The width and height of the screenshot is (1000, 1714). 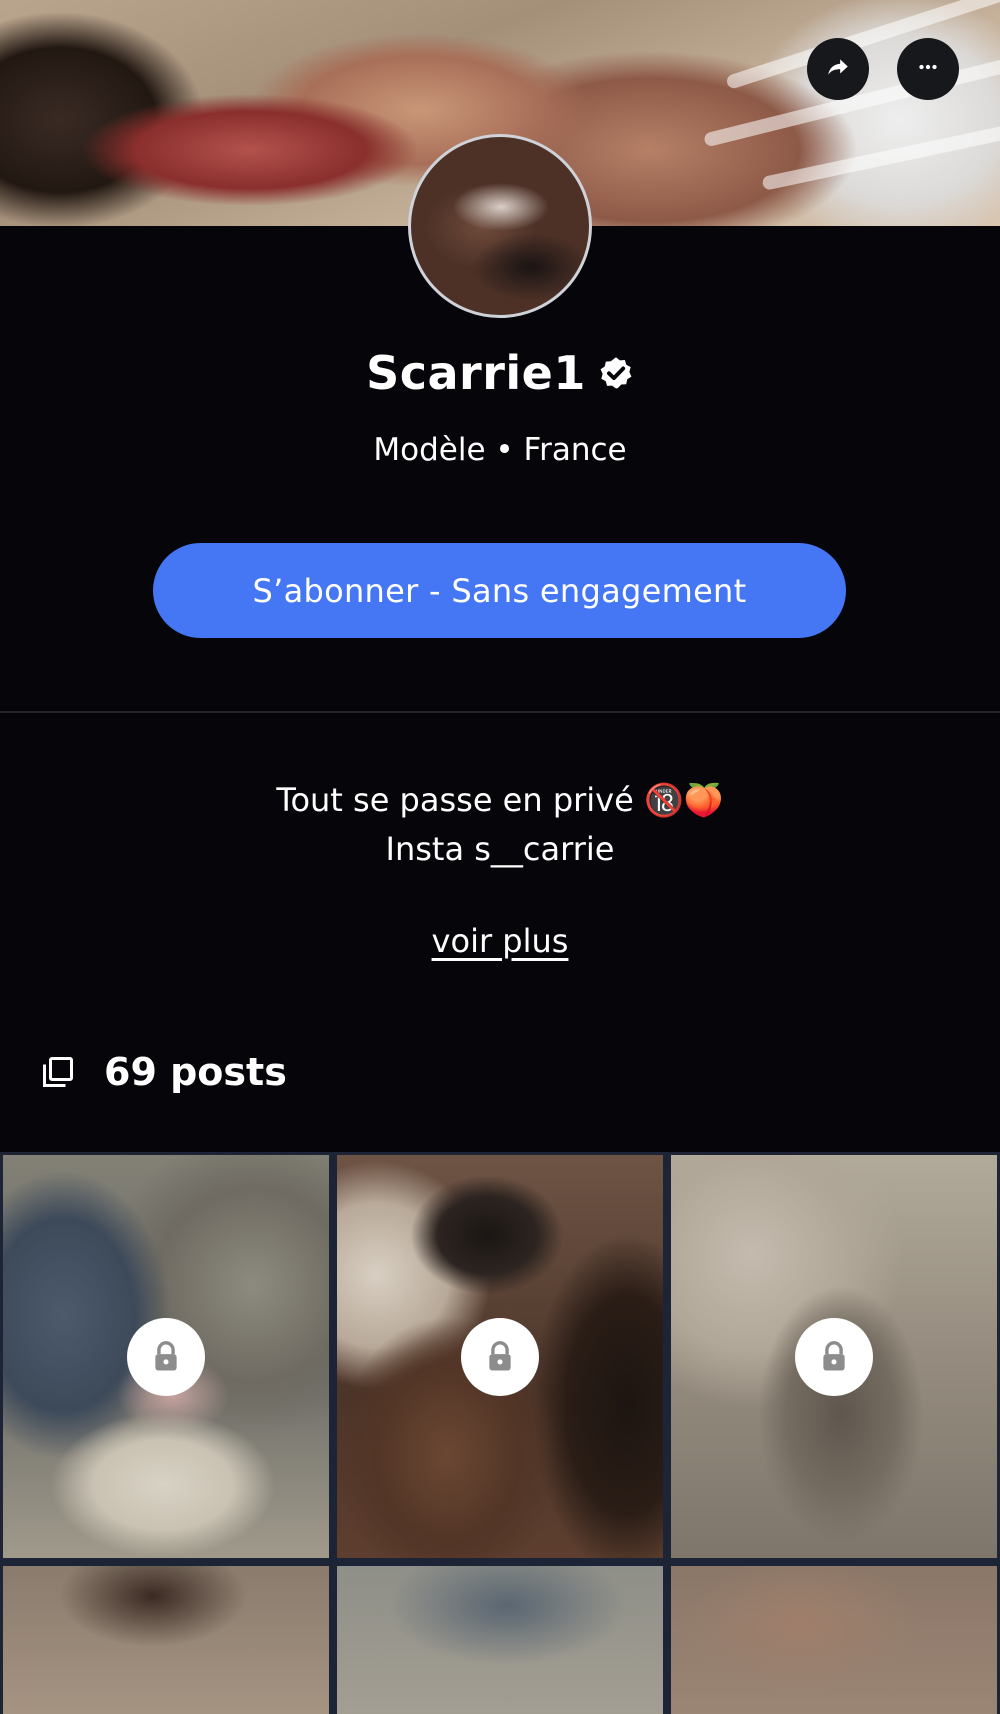 I want to click on profile-subtitle: Modèle • France, so click(x=500, y=450).